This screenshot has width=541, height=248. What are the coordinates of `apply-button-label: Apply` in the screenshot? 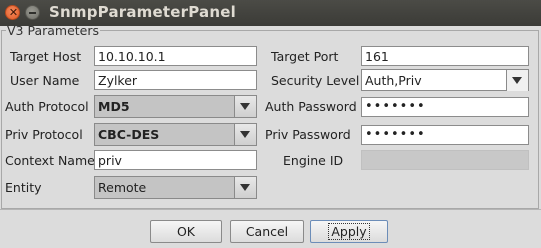 It's located at (349, 231).